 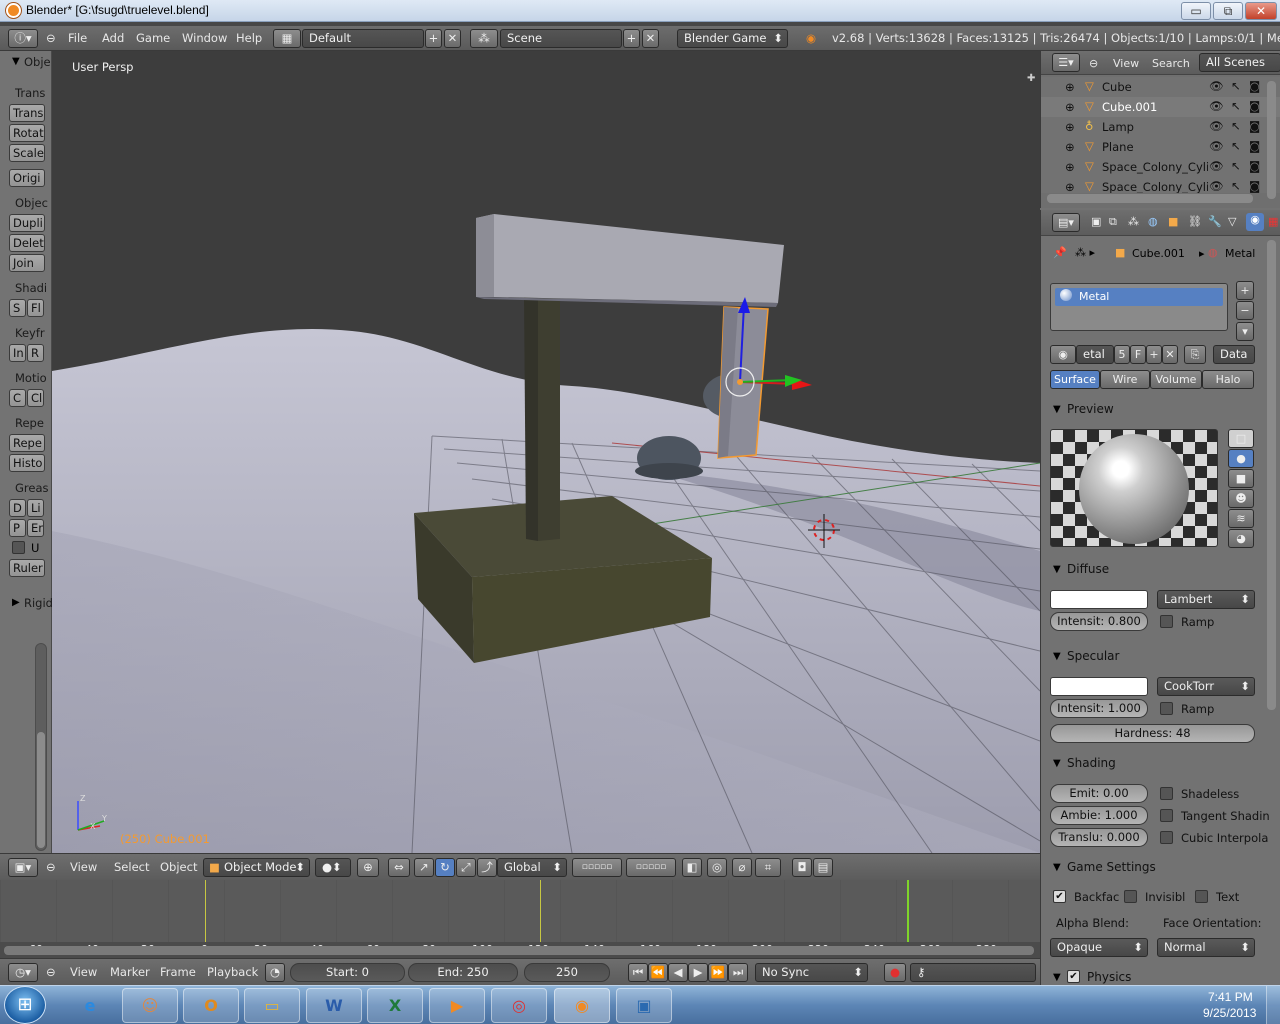 I want to click on translucency-field: Translu: 0.000, so click(x=1099, y=837).